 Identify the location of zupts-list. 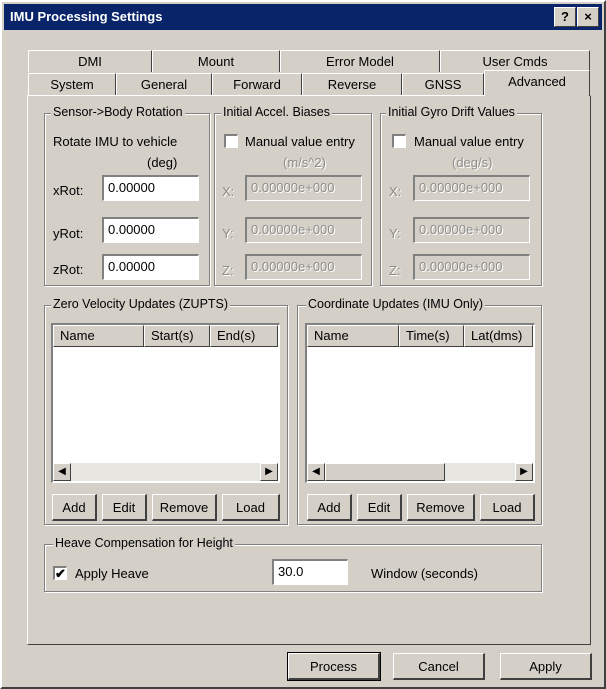
(165, 403).